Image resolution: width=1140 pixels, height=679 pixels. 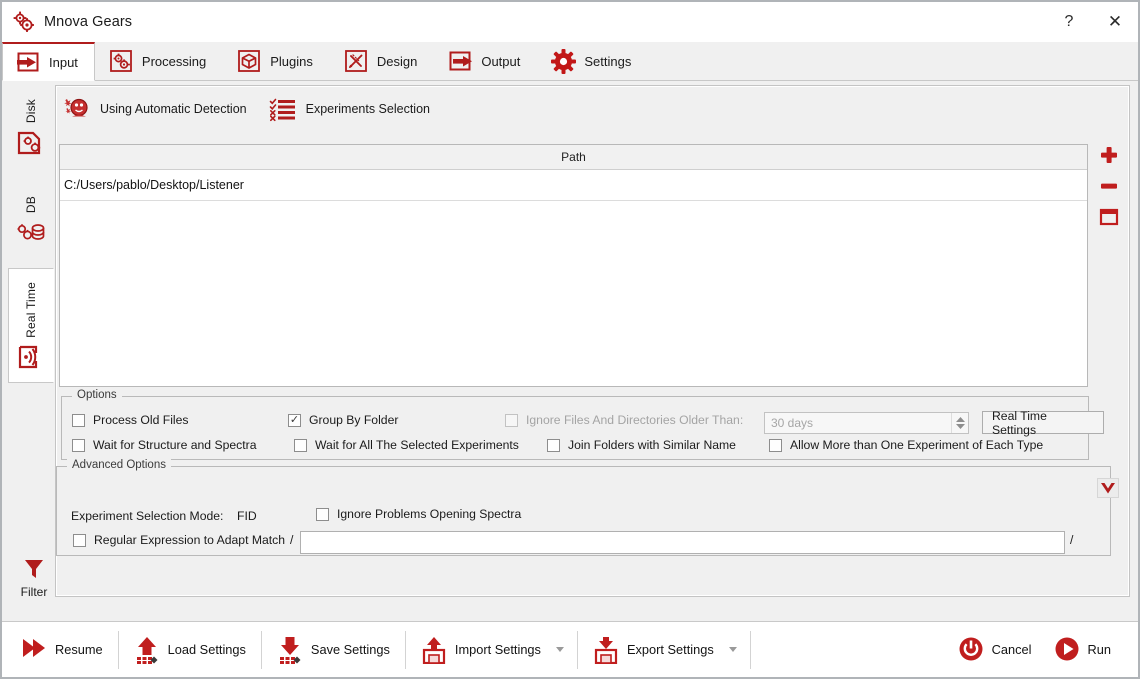 I want to click on tab-settings: Settings, so click(x=592, y=60).